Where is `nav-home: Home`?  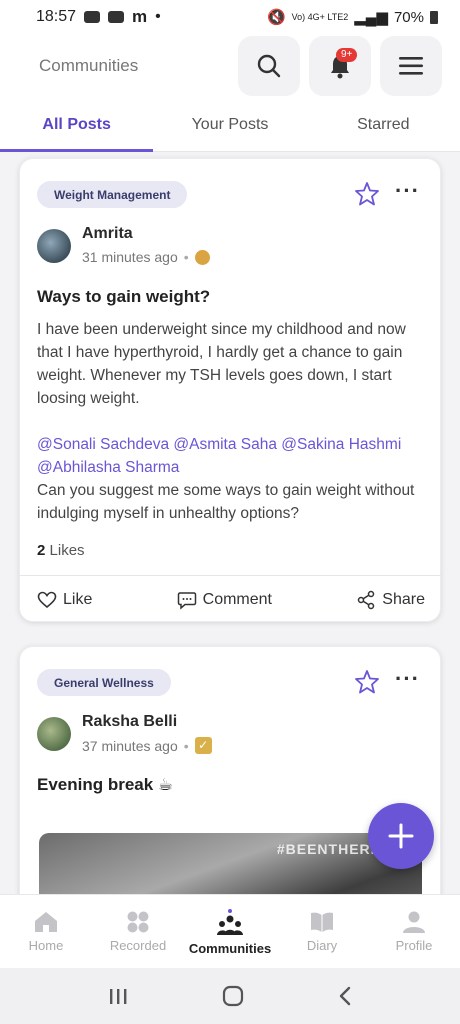 nav-home: Home is located at coordinates (46, 931).